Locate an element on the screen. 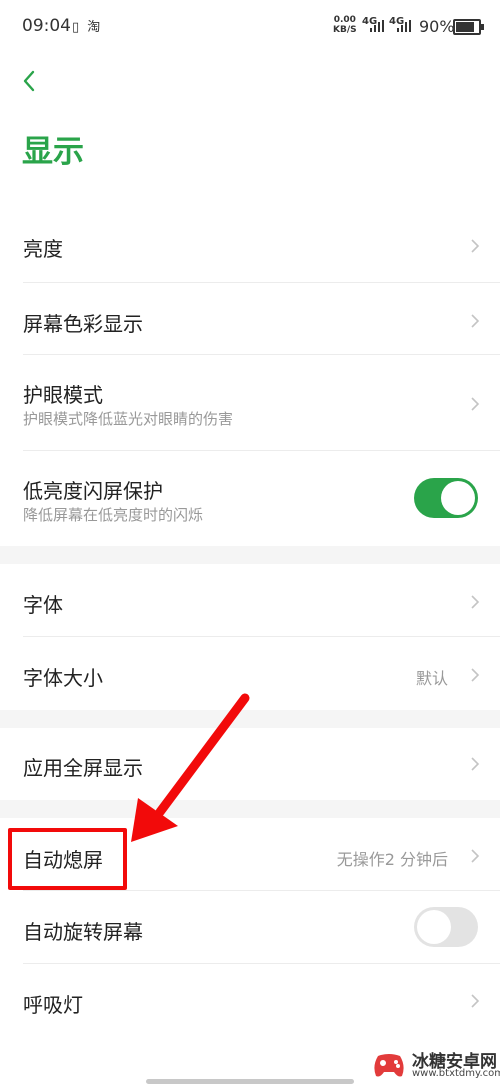 The width and height of the screenshot is (500, 1084). signal-bars-icon is located at coordinates (377, 26).